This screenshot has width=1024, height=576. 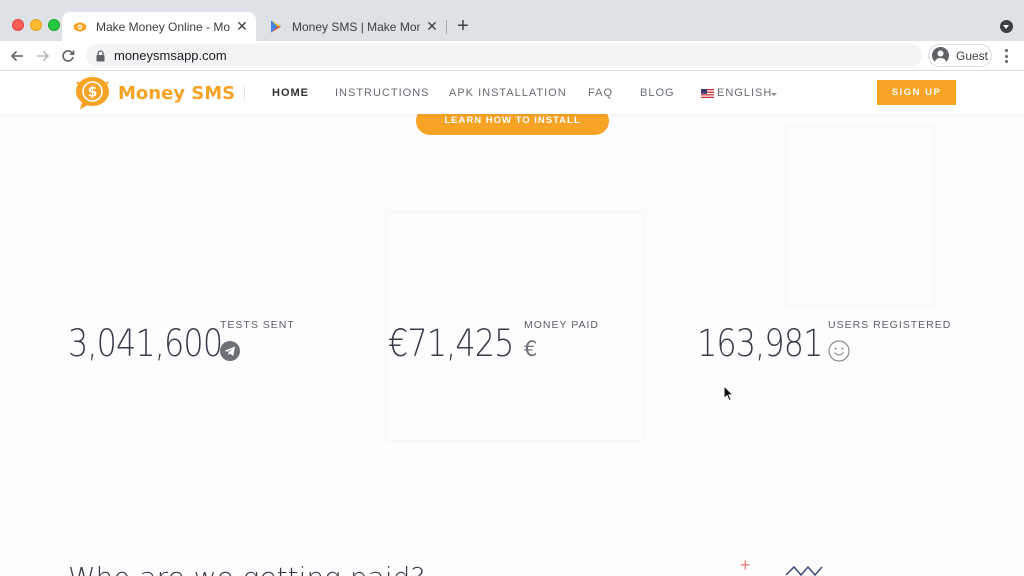 What do you see at coordinates (18, 25) in the screenshot?
I see `close-window-button` at bounding box center [18, 25].